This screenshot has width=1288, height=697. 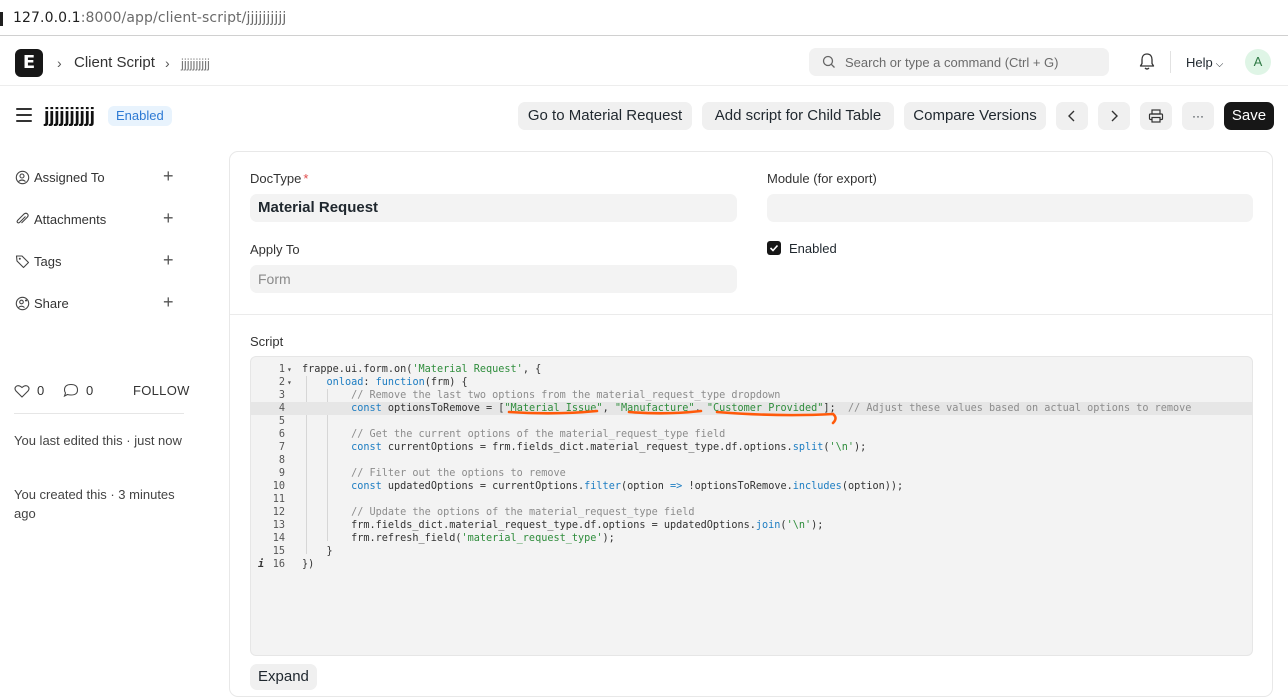 What do you see at coordinates (69, 116) in the screenshot?
I see `page-title: jjjjjjjjjj` at bounding box center [69, 116].